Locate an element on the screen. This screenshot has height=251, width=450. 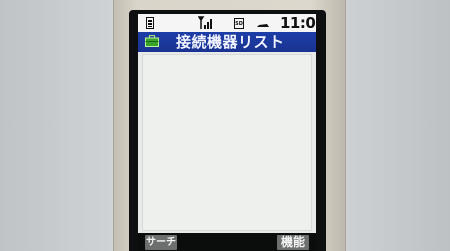
briefcase-icon is located at coordinates (152, 41).